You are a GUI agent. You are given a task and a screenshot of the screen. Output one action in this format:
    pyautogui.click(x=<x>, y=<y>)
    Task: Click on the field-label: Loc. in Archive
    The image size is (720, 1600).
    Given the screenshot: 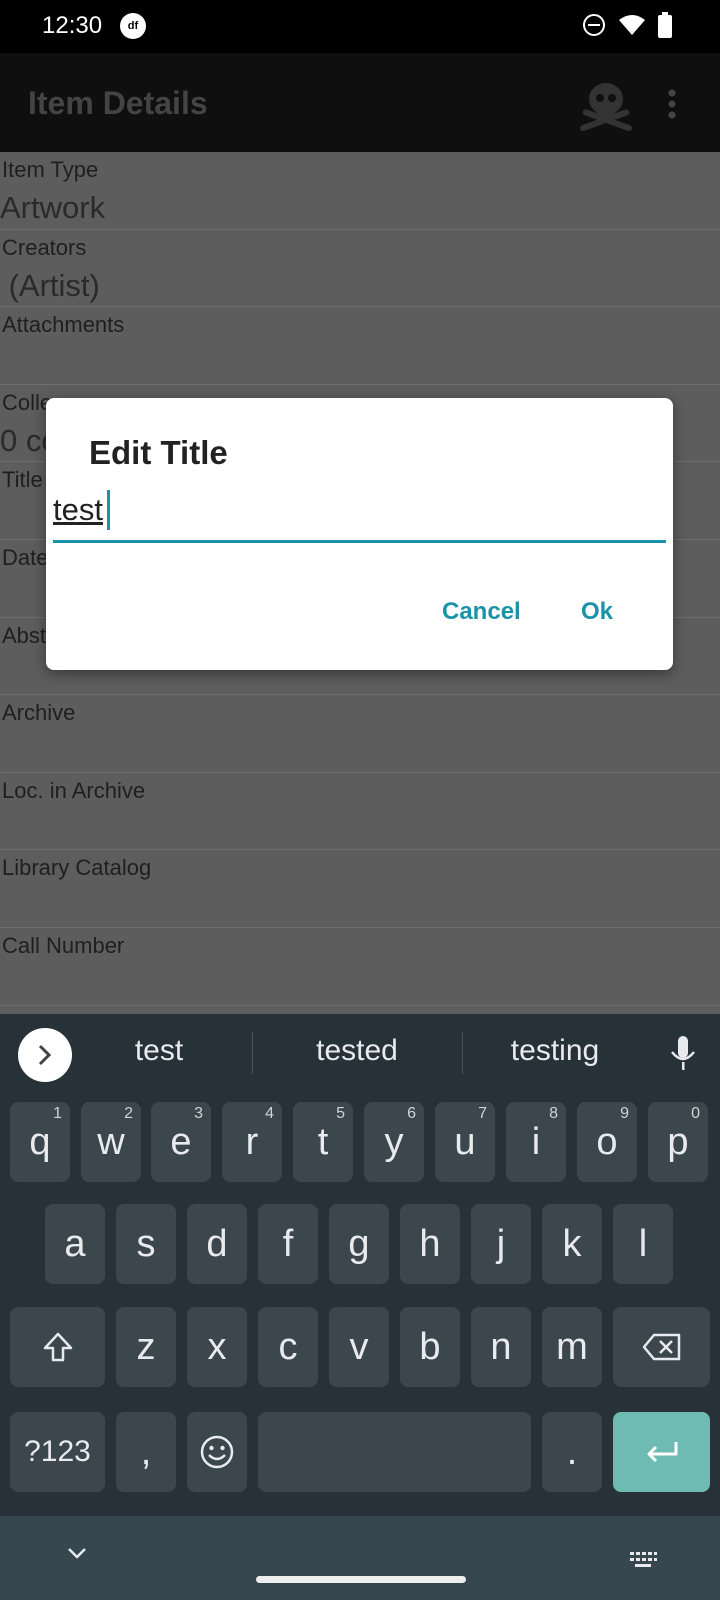 What is the action you would take?
    pyautogui.click(x=74, y=790)
    